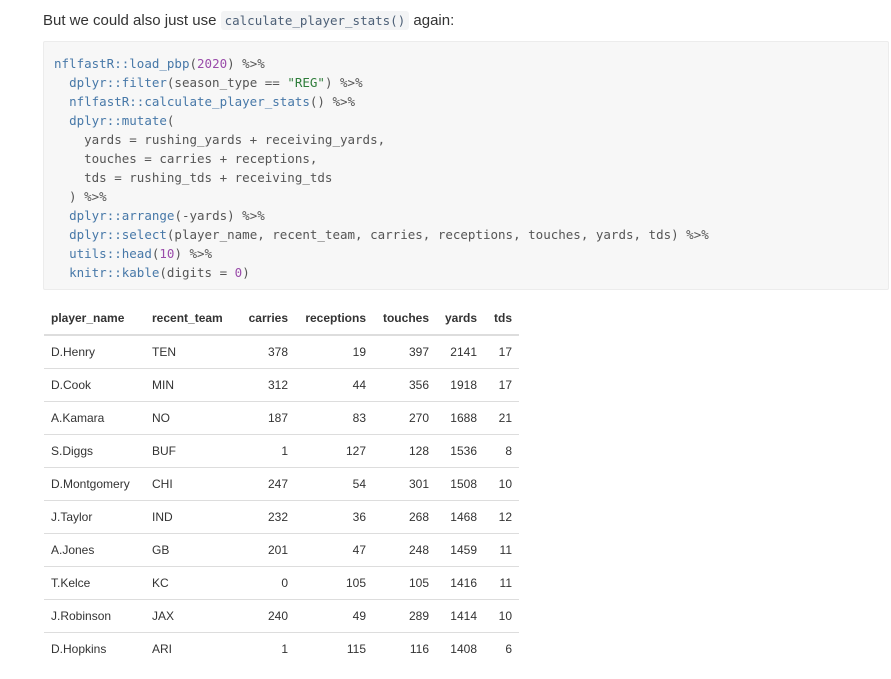  Describe the element at coordinates (334, 583) in the screenshot. I see `table-cell-receptions: 105` at that location.